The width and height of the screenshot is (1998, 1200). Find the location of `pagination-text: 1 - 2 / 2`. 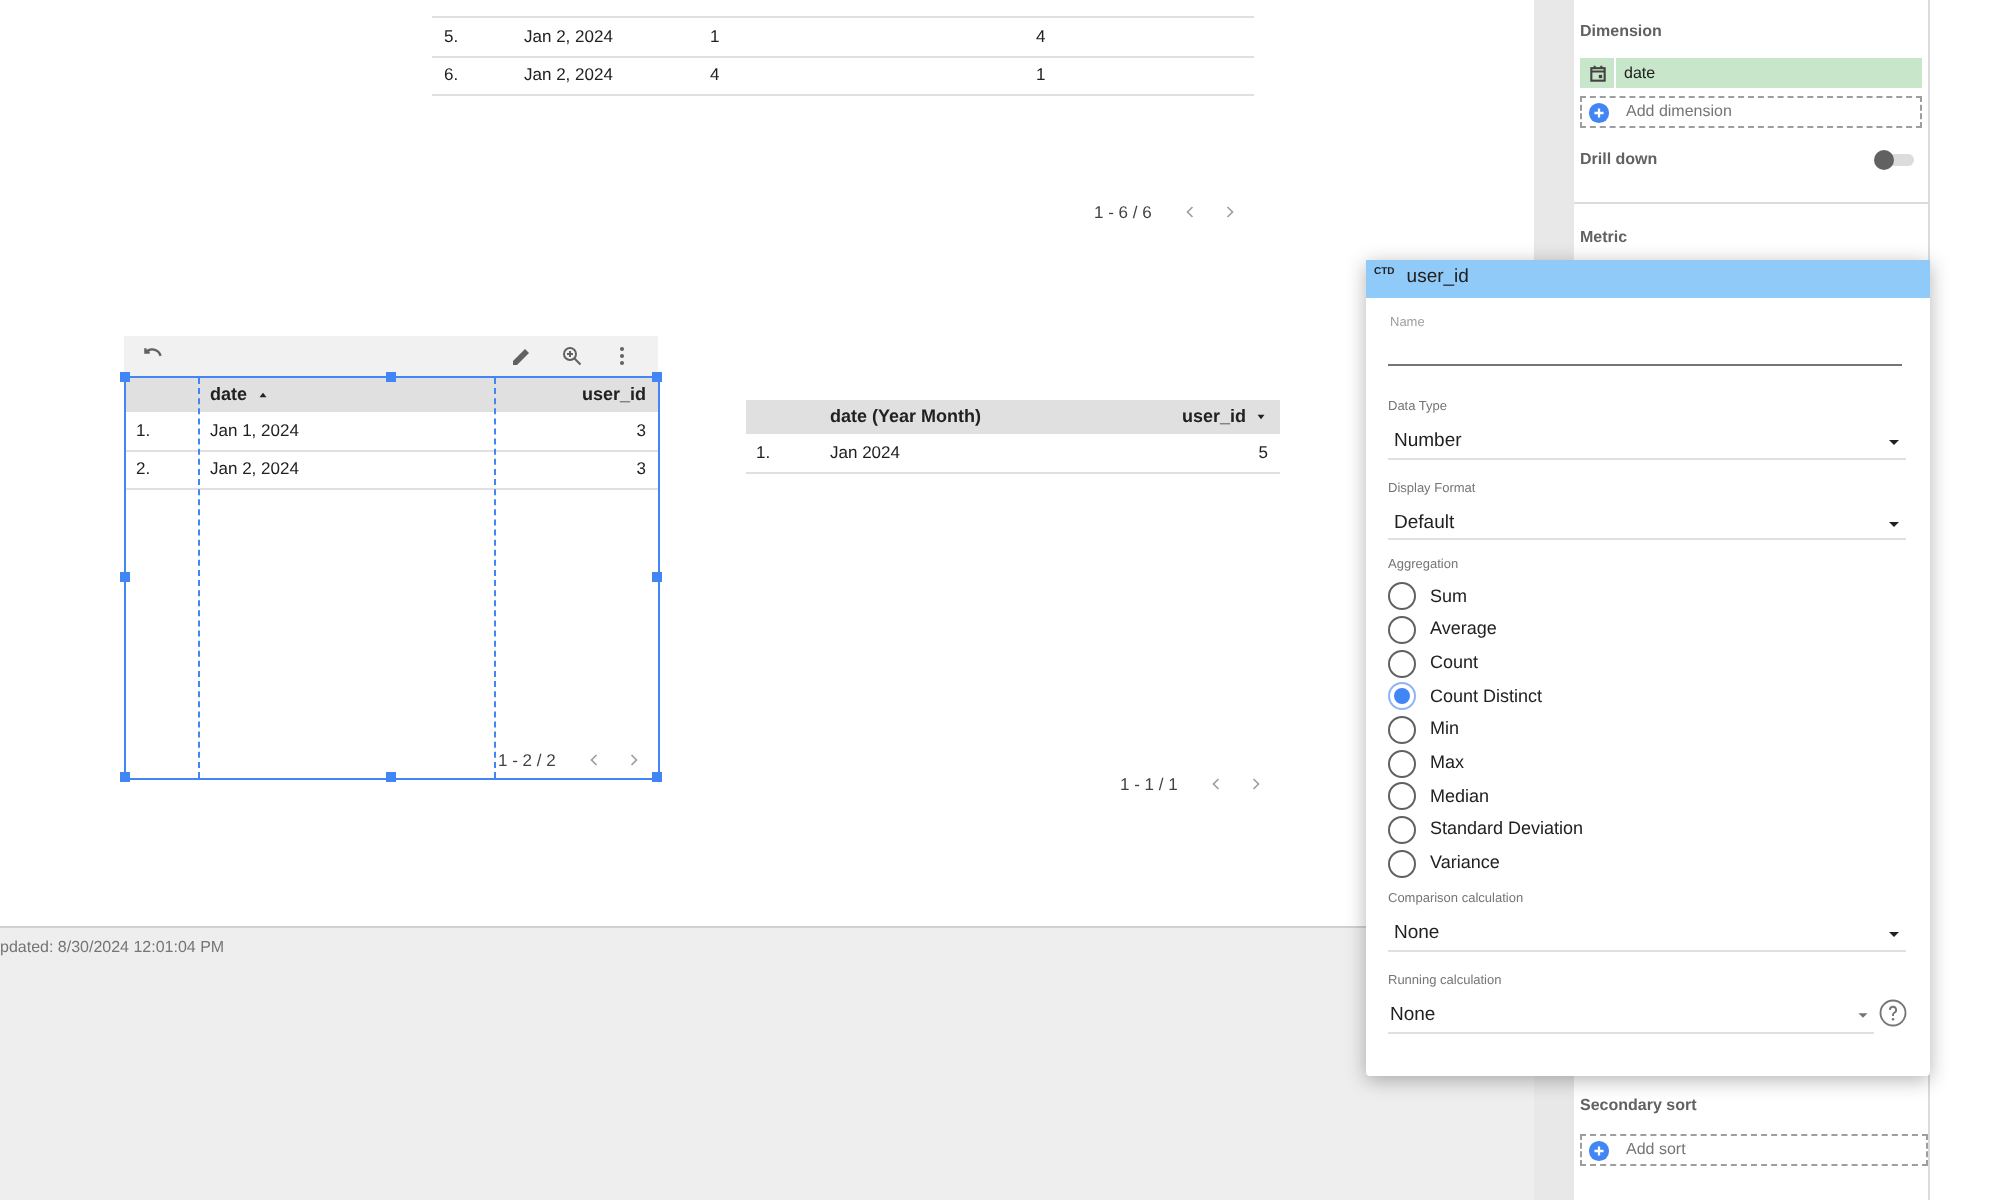

pagination-text: 1 - 2 / 2 is located at coordinates (527, 761).